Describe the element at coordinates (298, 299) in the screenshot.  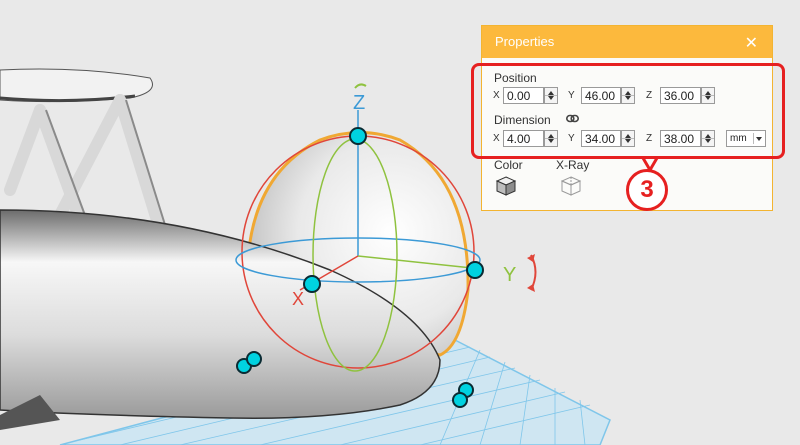
I see `gizmo-x-label: X` at that location.